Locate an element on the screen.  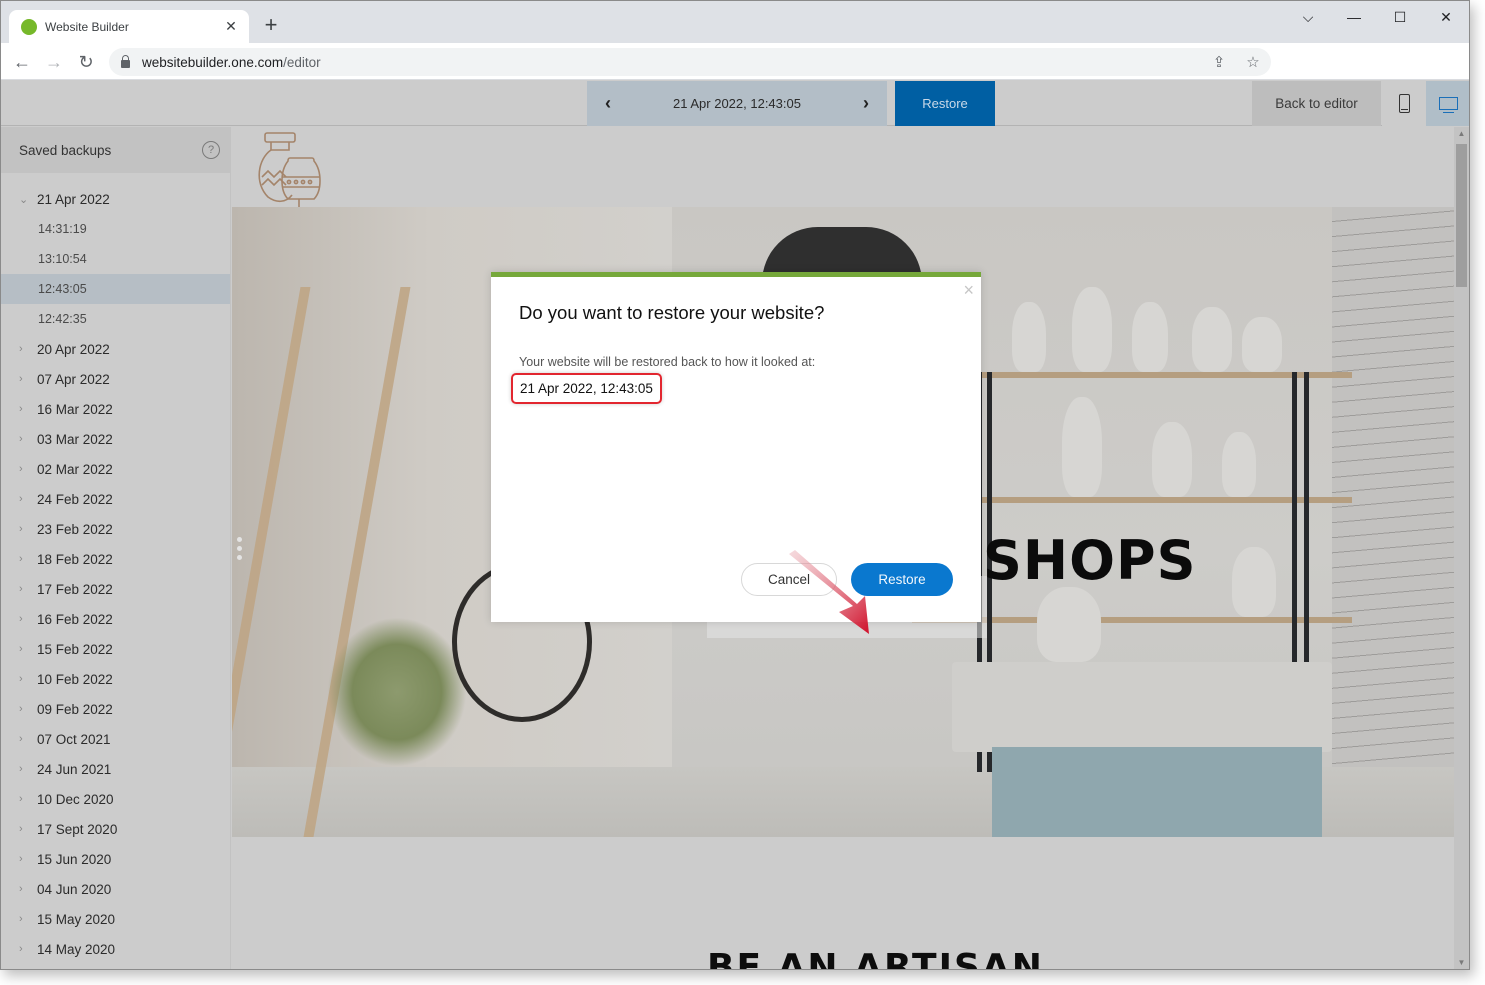
backup-day-item: › 10 Dec 2020 is located at coordinates (115, 799).